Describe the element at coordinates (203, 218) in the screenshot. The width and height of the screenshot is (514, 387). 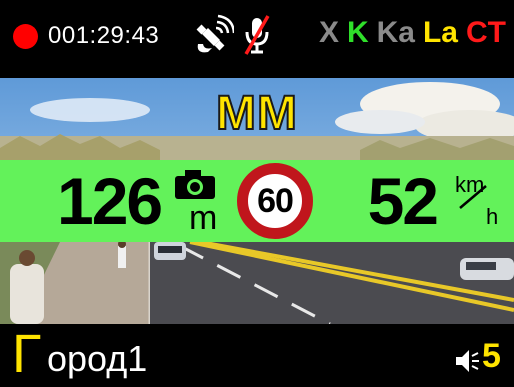
I see `distance-unit: m` at that location.